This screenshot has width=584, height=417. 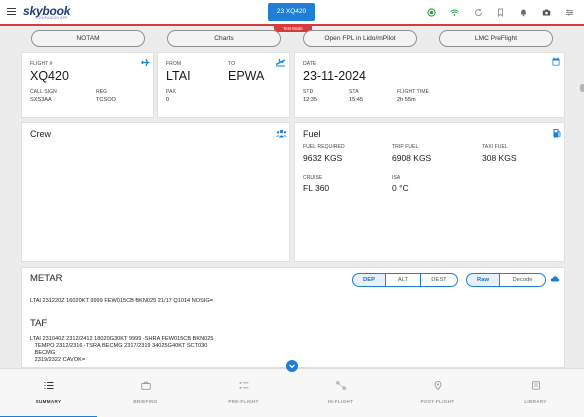 What do you see at coordinates (243, 401) in the screenshot?
I see `nav-preflight-label: PRE-FLIGHT` at bounding box center [243, 401].